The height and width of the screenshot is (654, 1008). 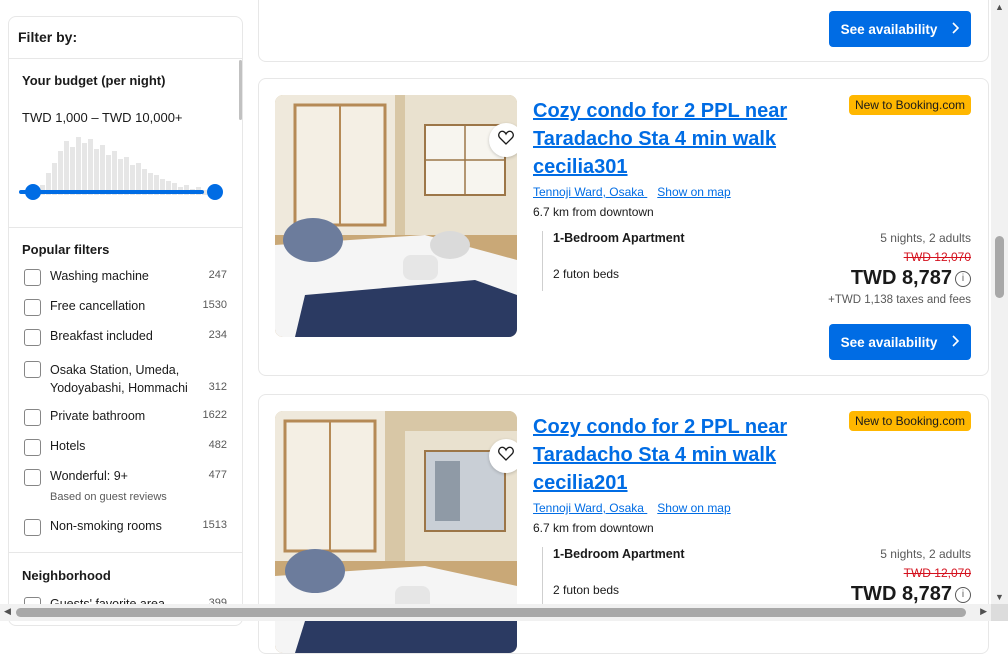 I want to click on filter-non-smoking-rooms: Non-smoking rooms 1513, so click(x=124, y=527).